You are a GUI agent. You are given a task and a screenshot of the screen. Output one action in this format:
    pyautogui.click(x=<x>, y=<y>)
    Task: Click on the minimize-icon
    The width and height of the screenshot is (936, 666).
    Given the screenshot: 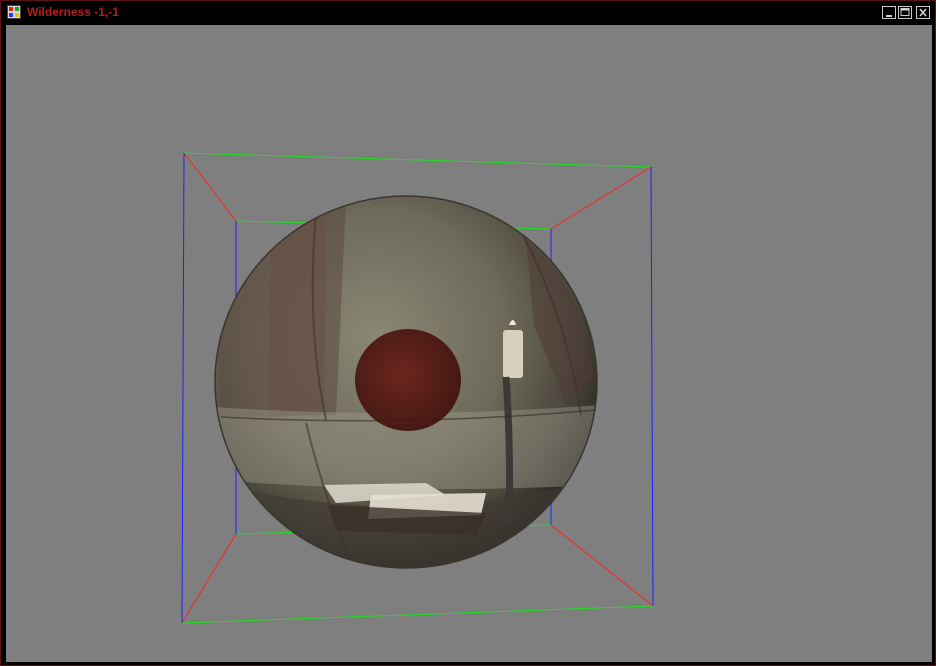 What is the action you would take?
    pyautogui.click(x=889, y=16)
    